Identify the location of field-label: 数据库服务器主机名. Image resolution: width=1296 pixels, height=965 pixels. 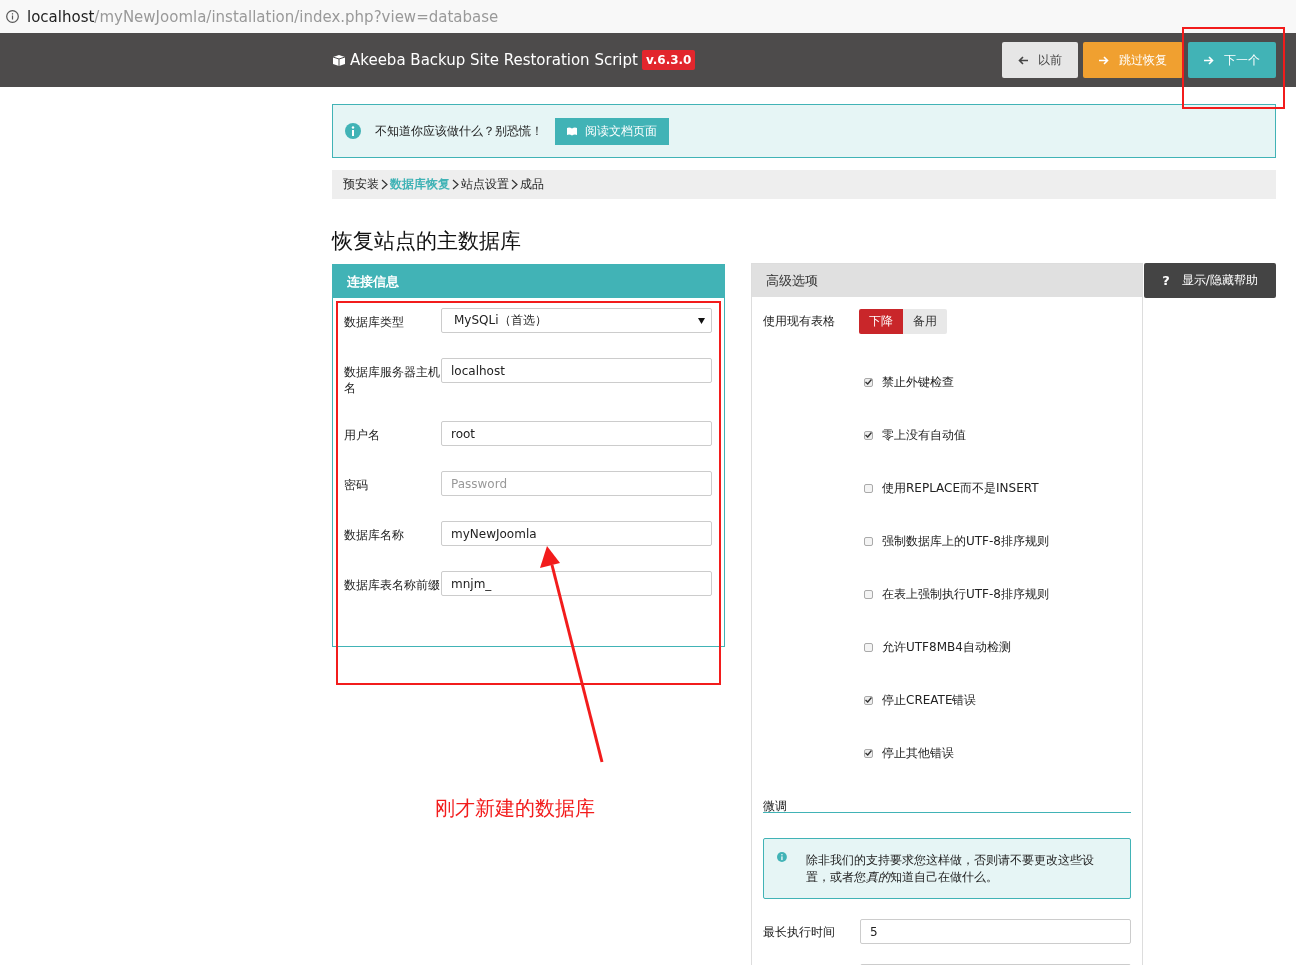
(392, 380).